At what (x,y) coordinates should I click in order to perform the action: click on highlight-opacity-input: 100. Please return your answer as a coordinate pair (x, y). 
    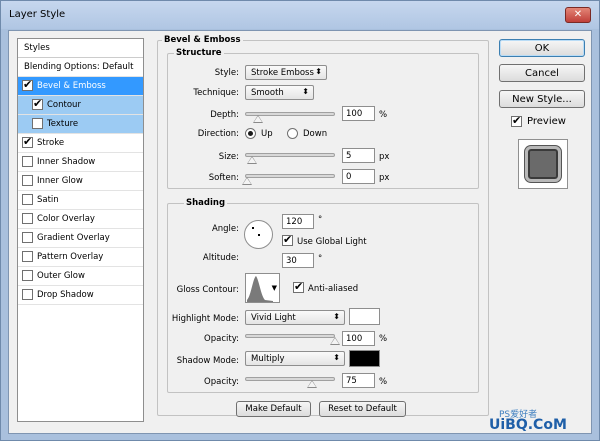
    Looking at the image, I should click on (358, 338).